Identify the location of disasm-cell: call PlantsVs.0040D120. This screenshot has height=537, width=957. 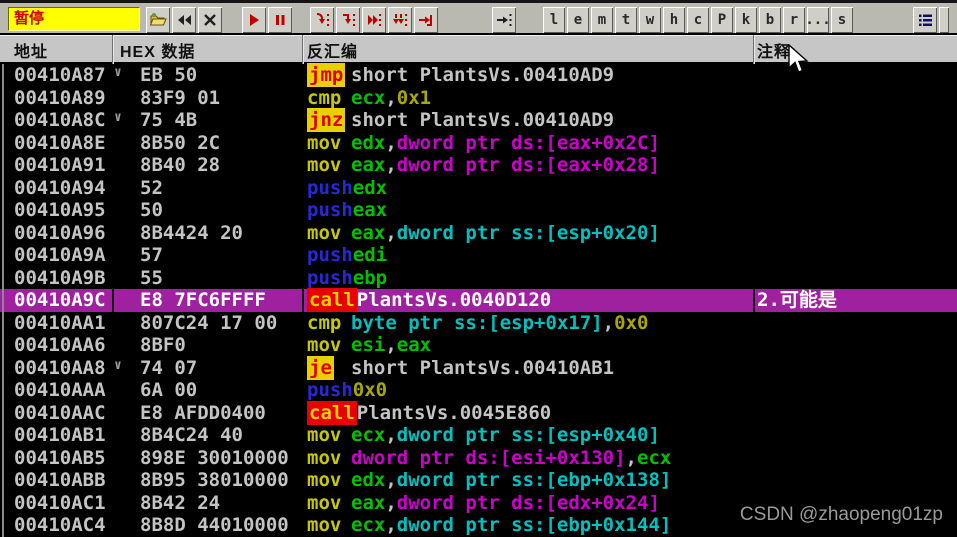
(429, 300).